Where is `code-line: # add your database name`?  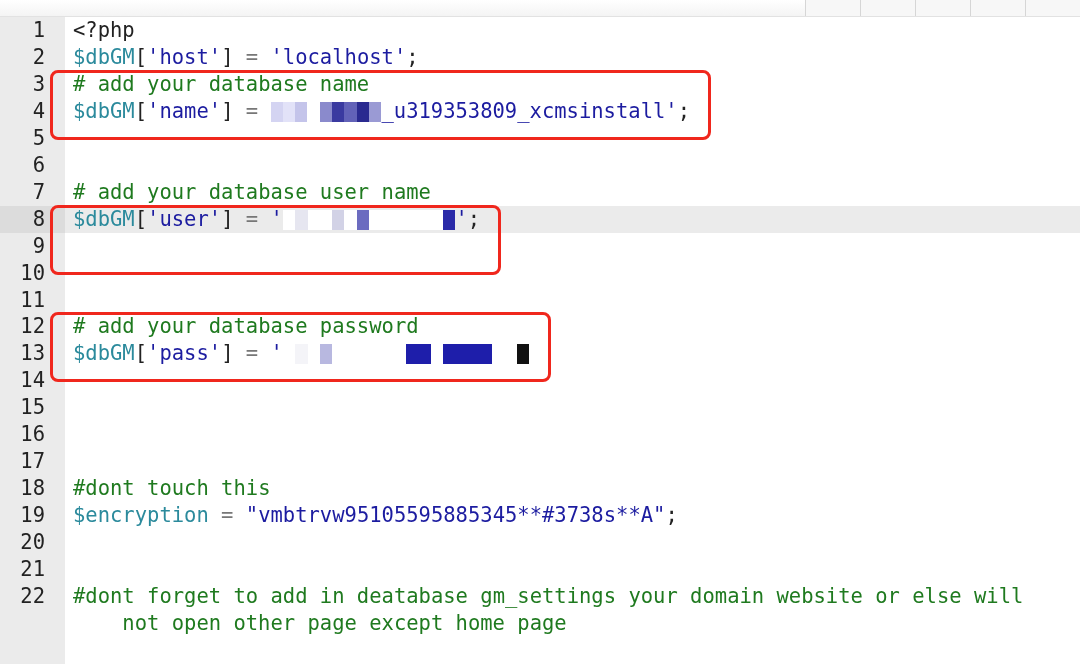 code-line: # add your database name is located at coordinates (221, 84).